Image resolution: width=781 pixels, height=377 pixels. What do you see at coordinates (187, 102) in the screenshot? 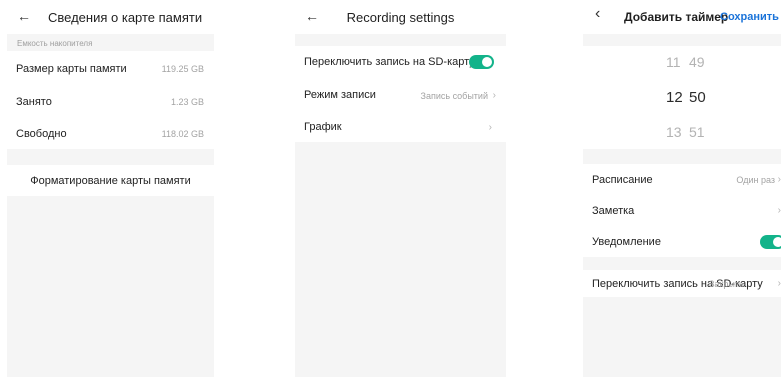
I see `used-value: 1.23 GB` at bounding box center [187, 102].